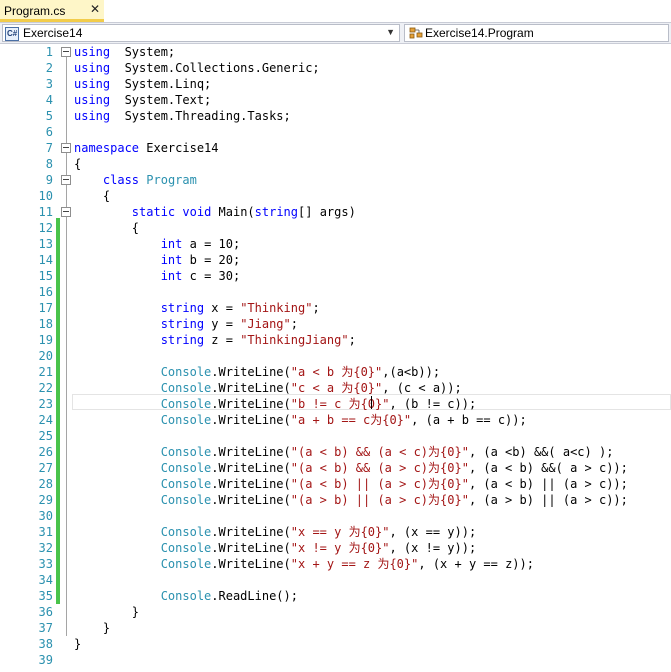 Image resolution: width=671 pixels, height=672 pixels. I want to click on project-dropdown: C# Exercise14 ▼, so click(201, 33).